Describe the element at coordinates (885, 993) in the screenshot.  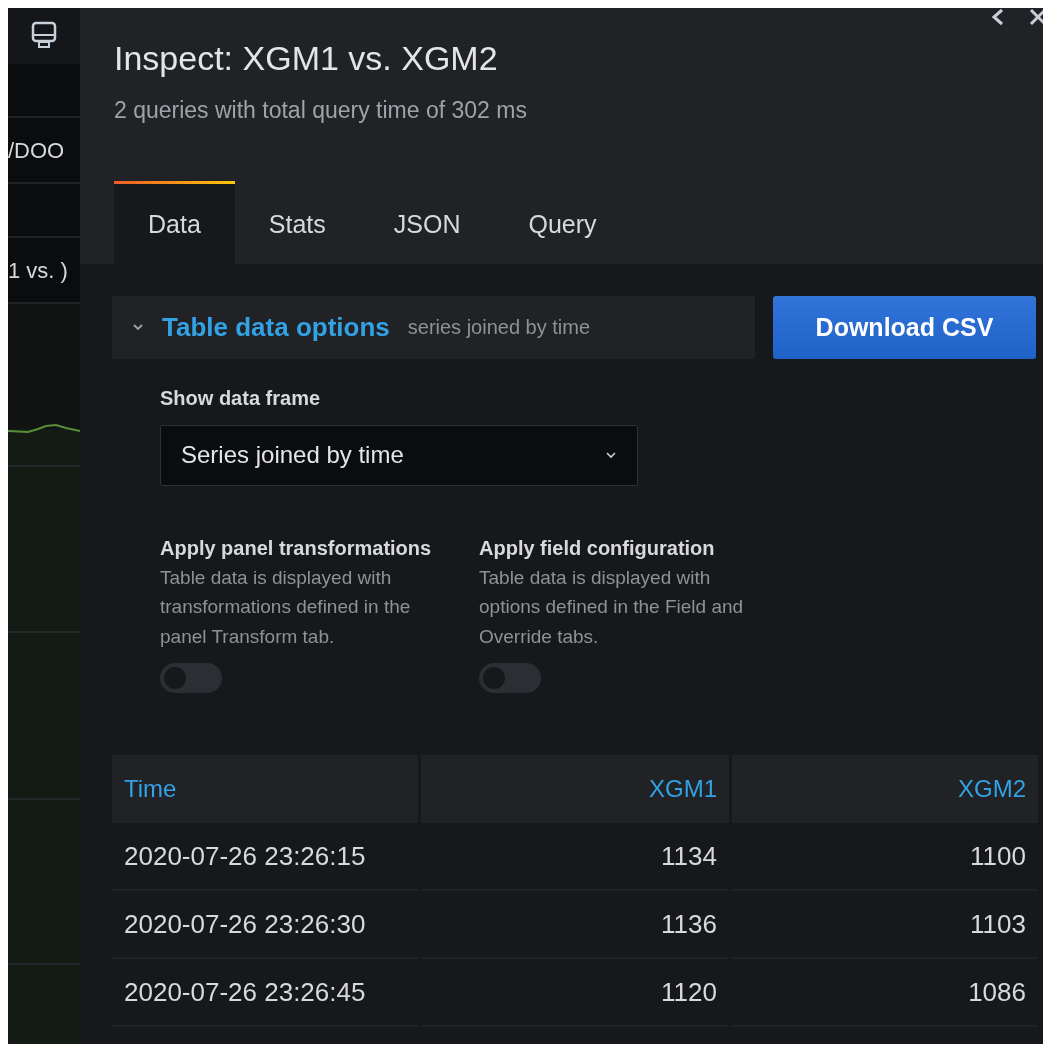
I see `table-cell: 1086` at that location.